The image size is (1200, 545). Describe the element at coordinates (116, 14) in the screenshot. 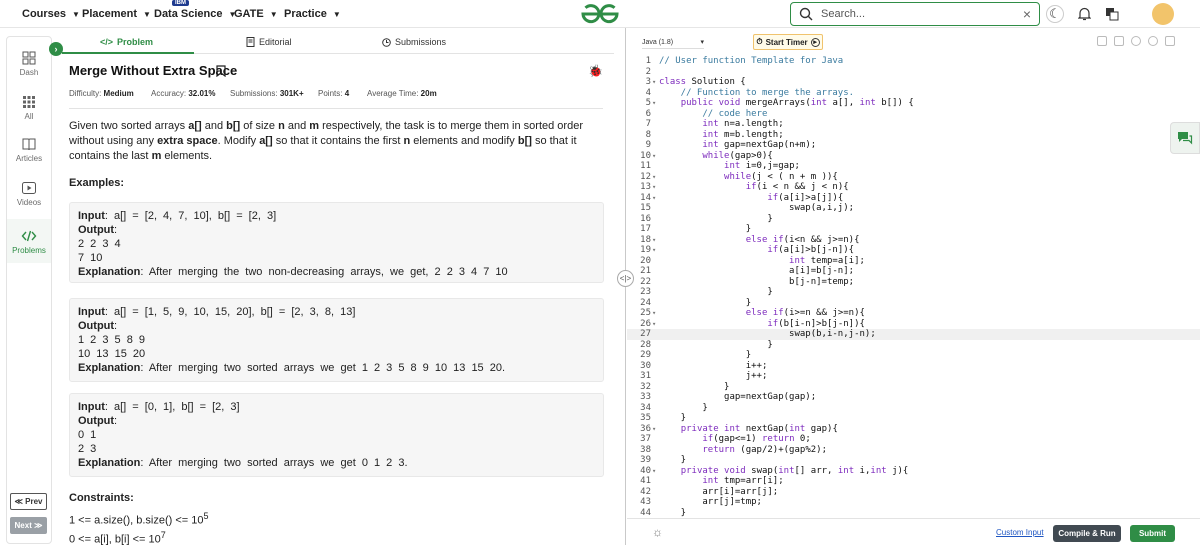

I see `nav-placement: Placement ▼` at that location.